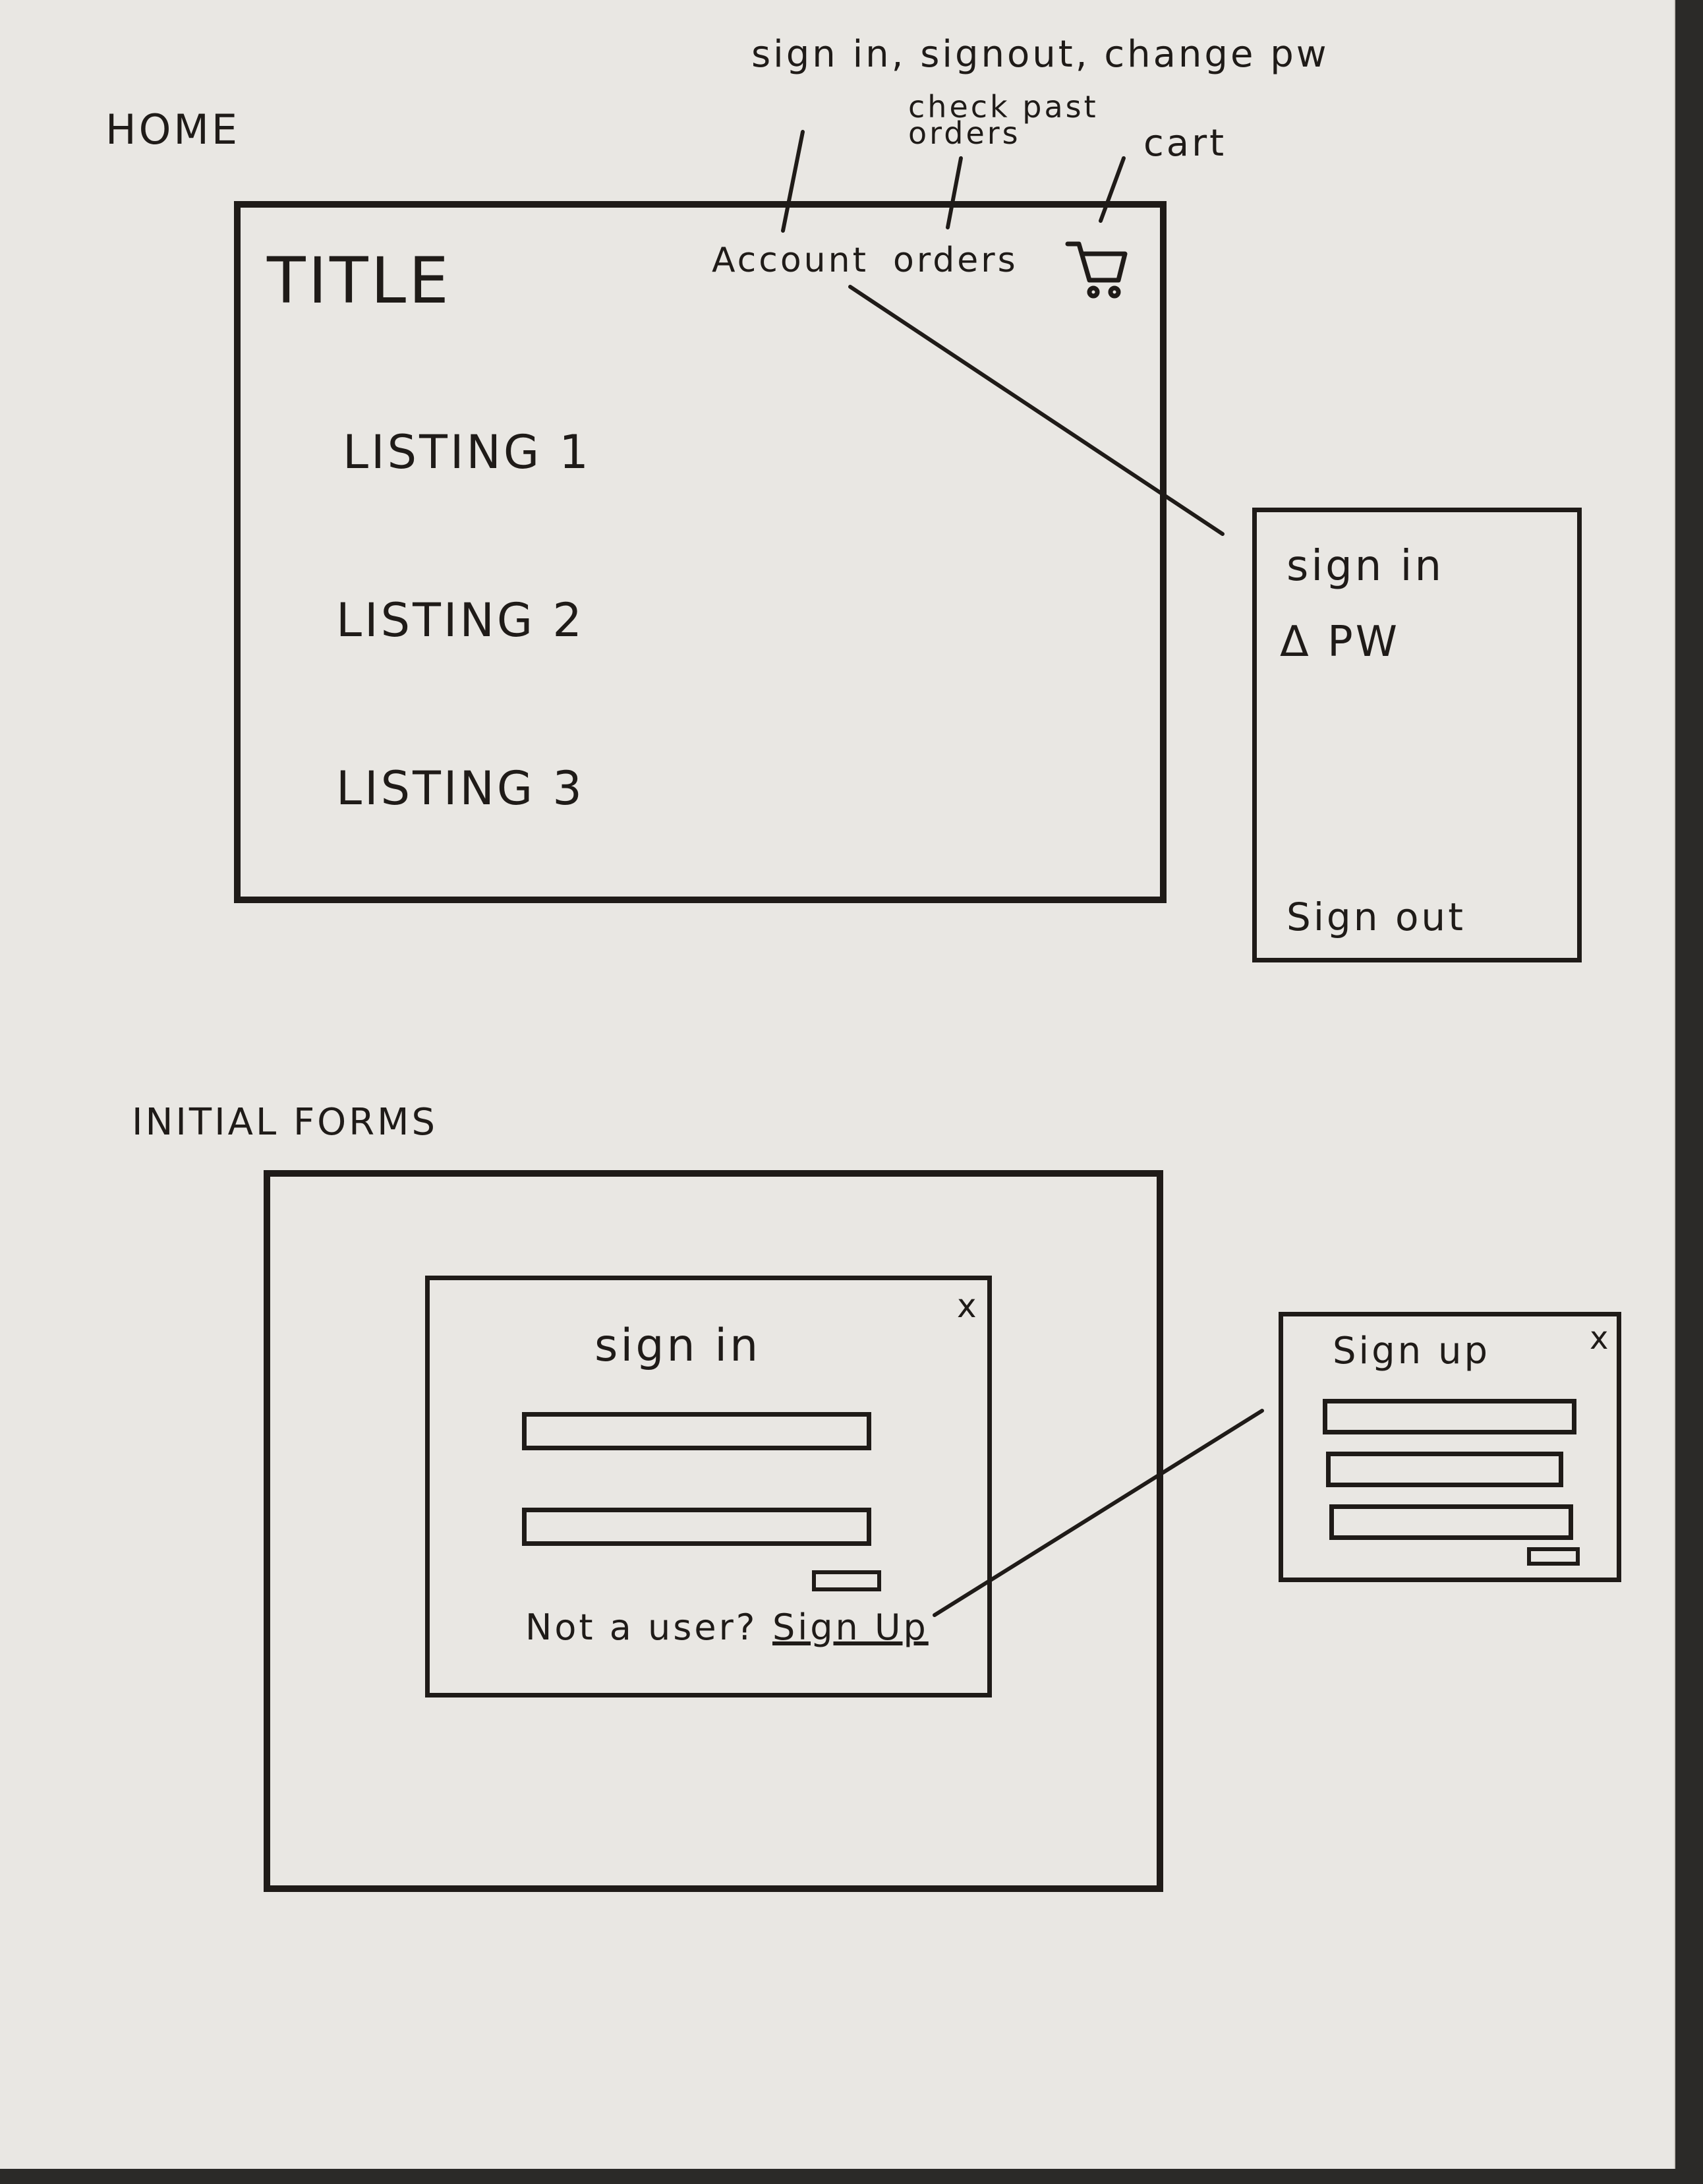  What do you see at coordinates (677, 1346) in the screenshot?
I see `sign-in-title: sign in` at bounding box center [677, 1346].